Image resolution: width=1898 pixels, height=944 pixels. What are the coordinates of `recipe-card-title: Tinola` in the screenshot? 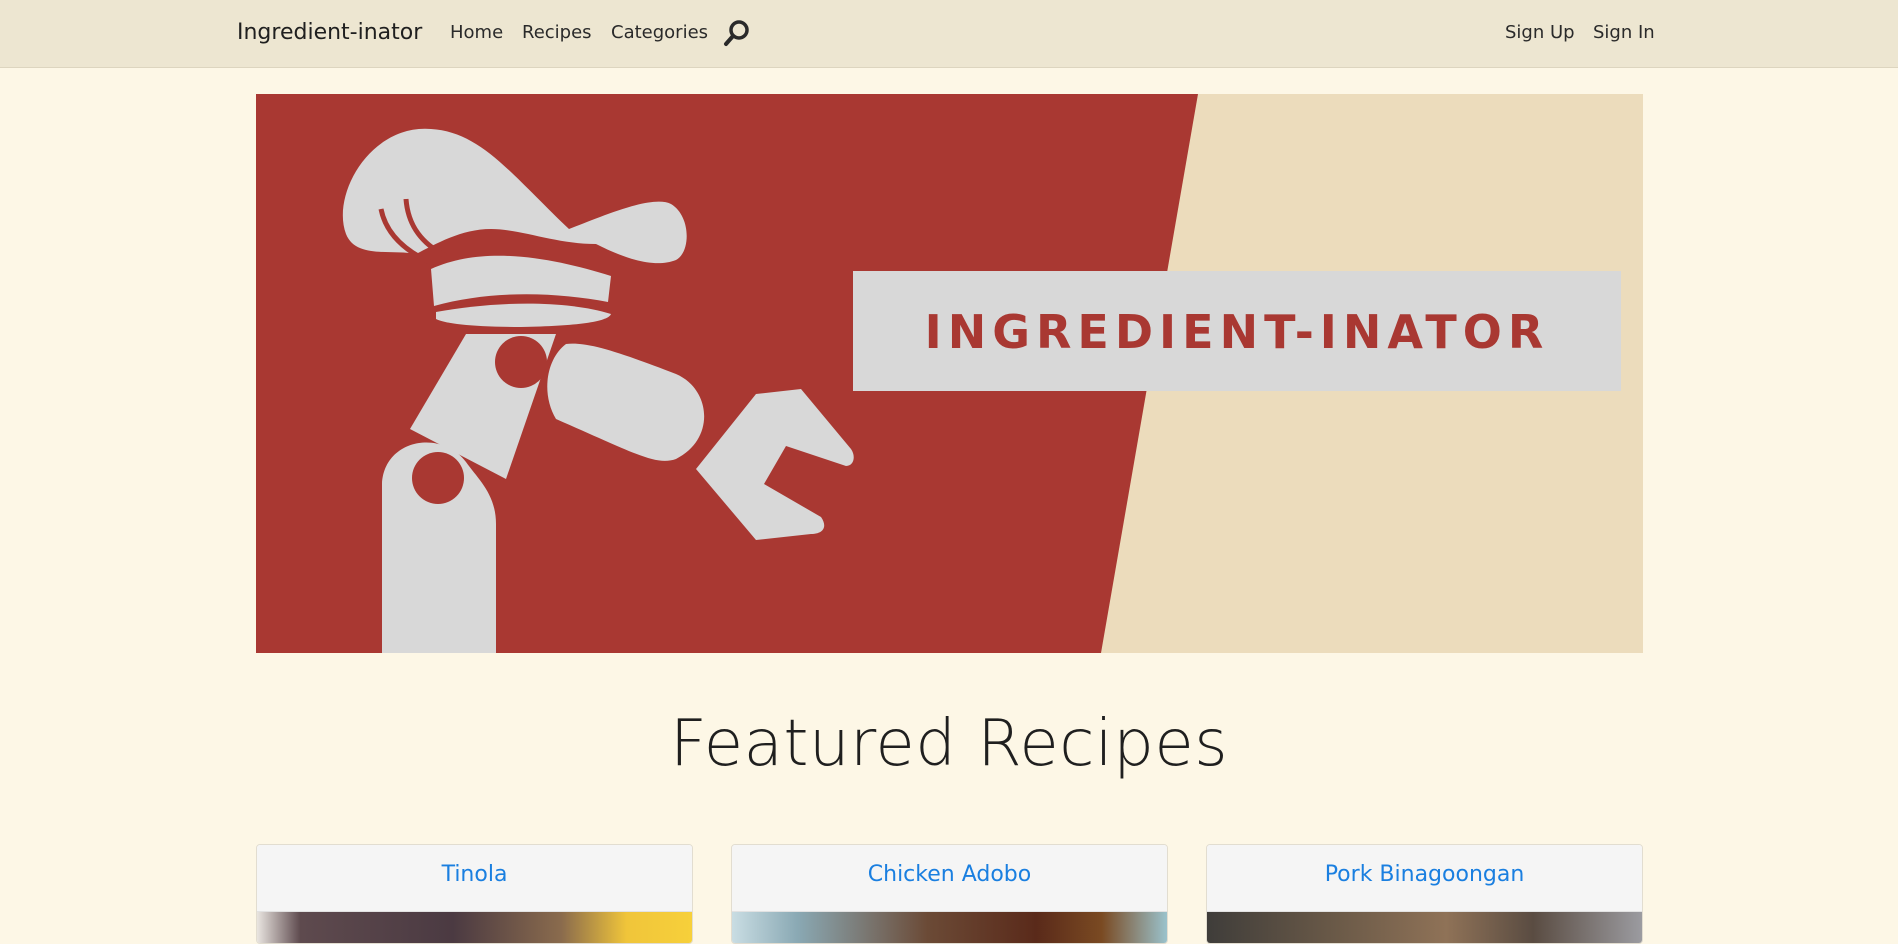 It's located at (474, 878).